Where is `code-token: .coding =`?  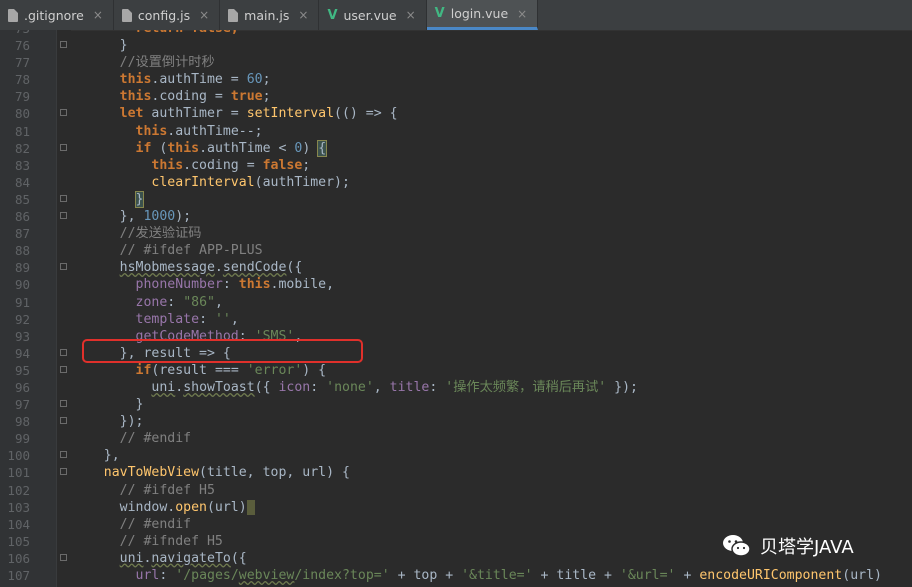
code-token: .coding = is located at coordinates (191, 97).